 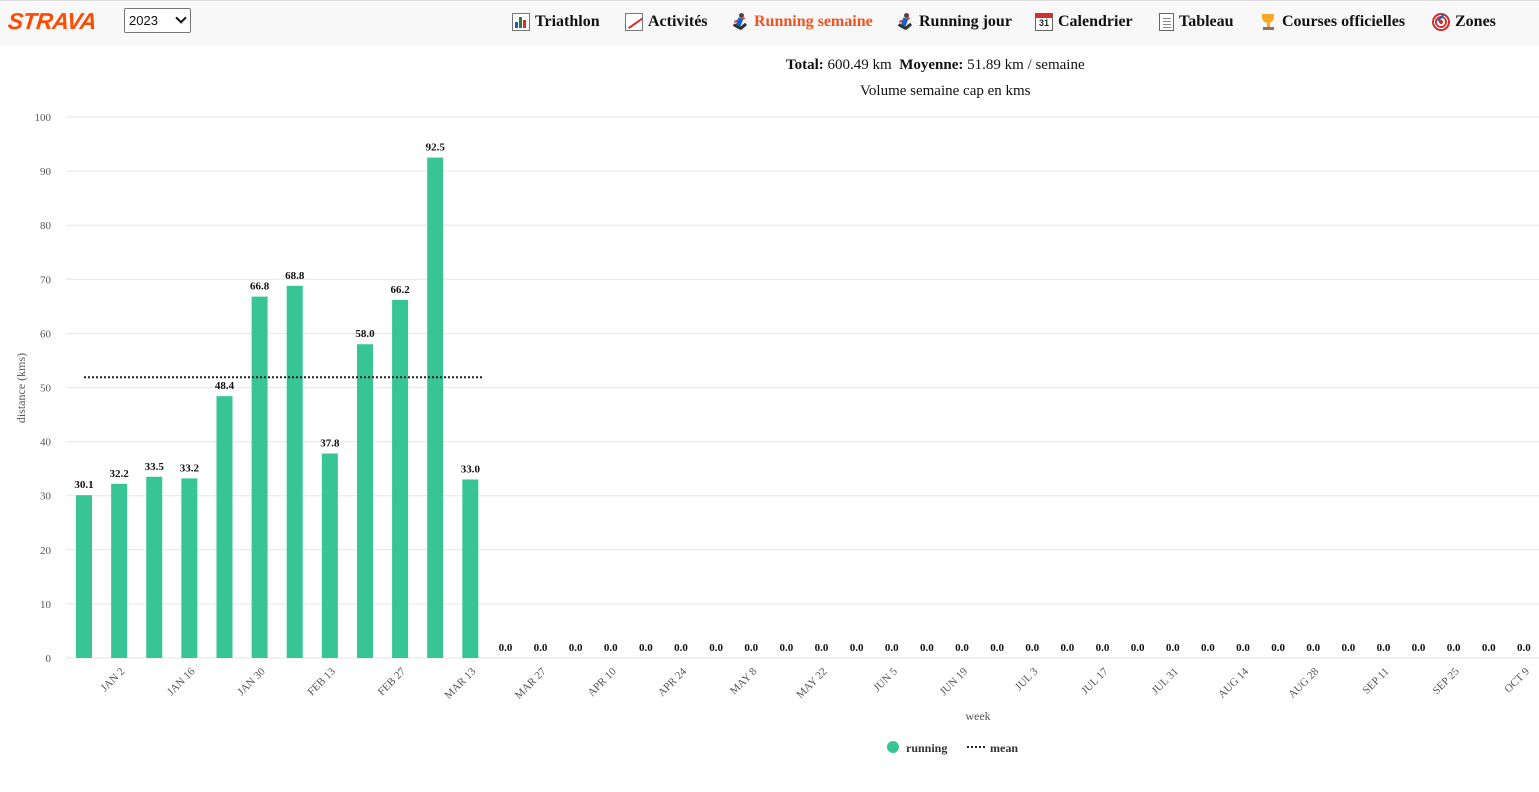 What do you see at coordinates (260, 287) in the screenshot?
I see `bar-value-label: 66.8` at bounding box center [260, 287].